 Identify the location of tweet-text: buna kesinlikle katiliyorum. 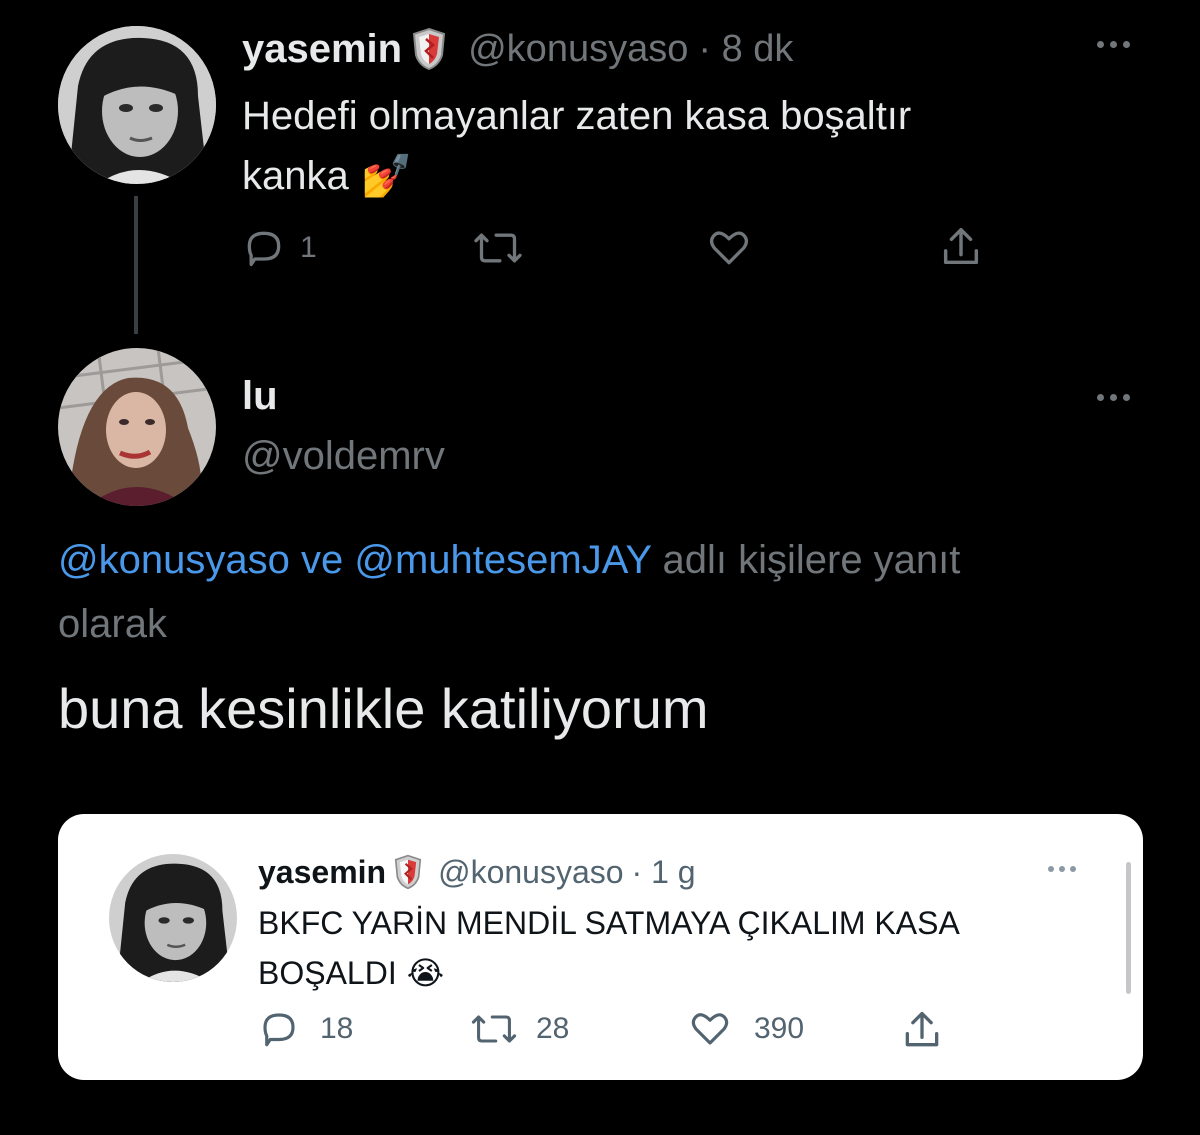
(383, 708).